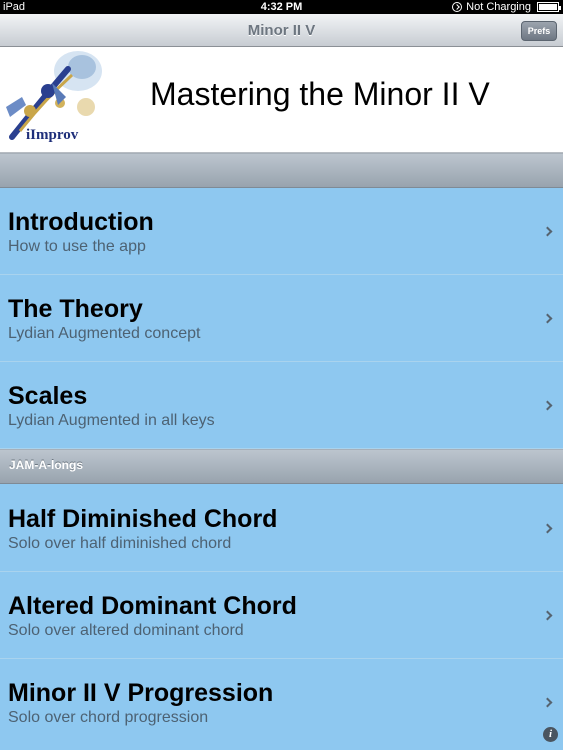 This screenshot has width=563, height=750. I want to click on row-subtitle: Lydian Augmented in all keys, so click(111, 420).